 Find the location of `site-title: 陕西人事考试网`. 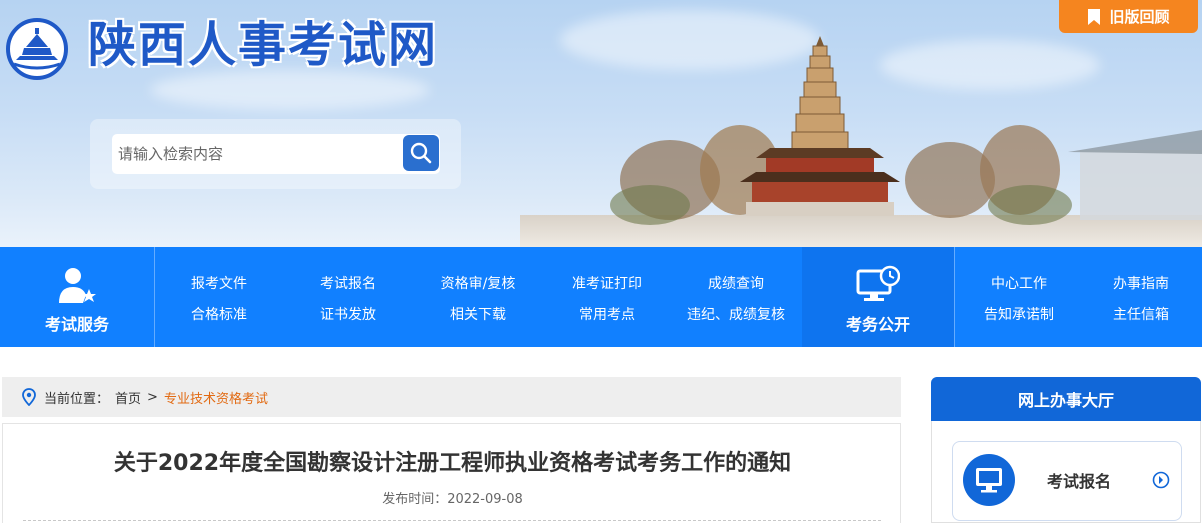

site-title: 陕西人事考试网 is located at coordinates (263, 45).